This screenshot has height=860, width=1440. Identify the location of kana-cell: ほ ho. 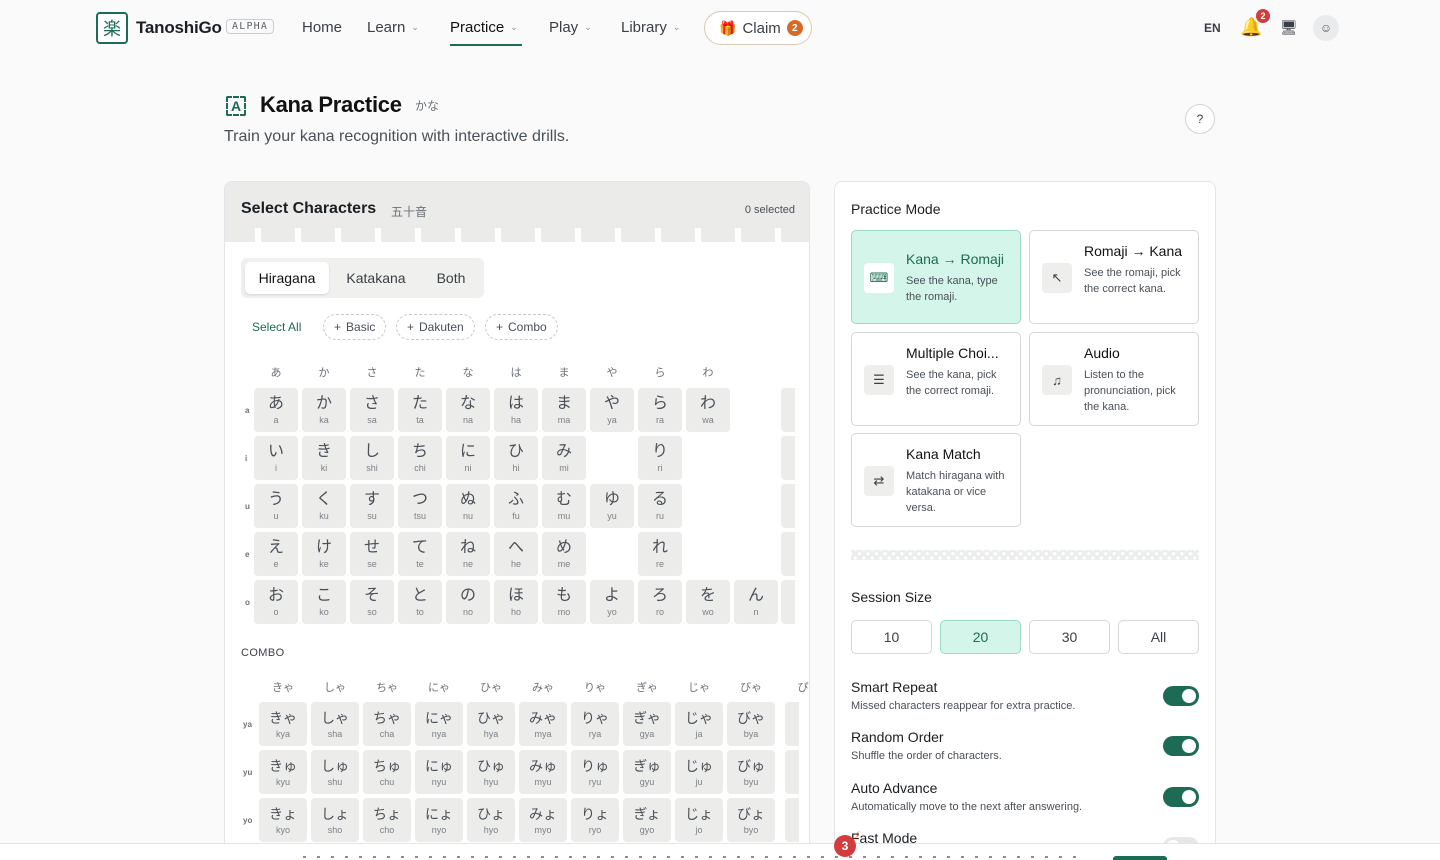
(516, 602).